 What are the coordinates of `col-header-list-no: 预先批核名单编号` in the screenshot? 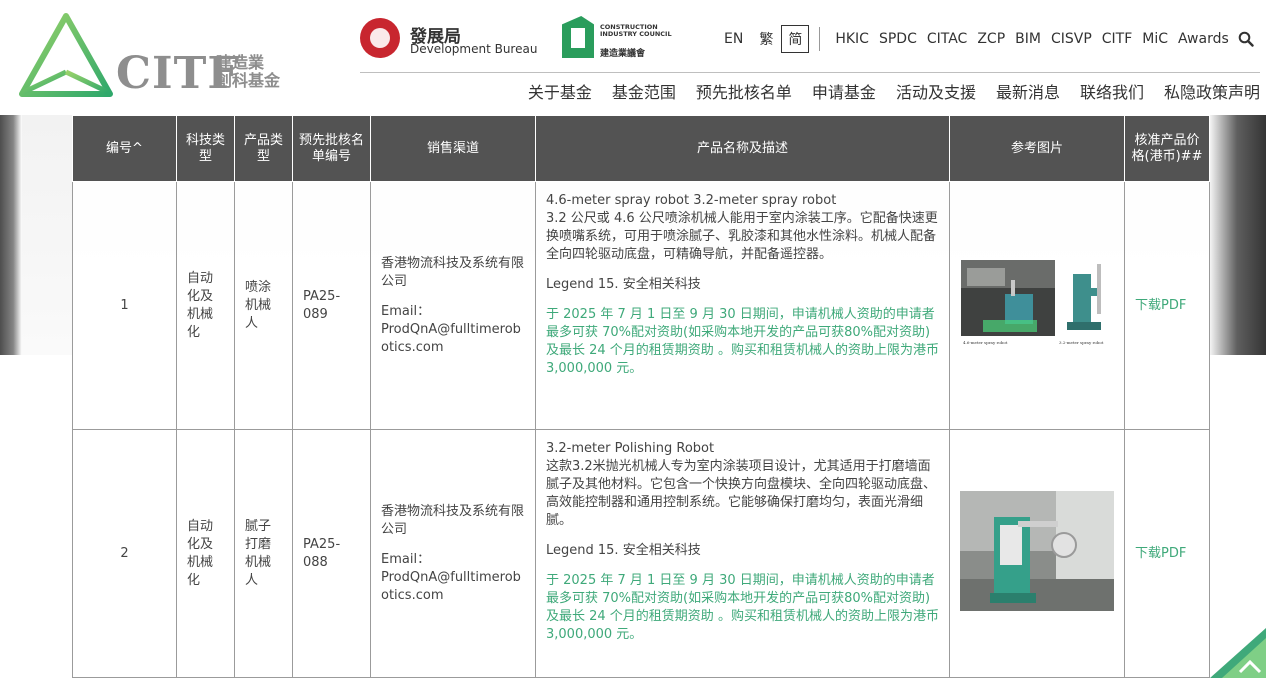 It's located at (331, 148).